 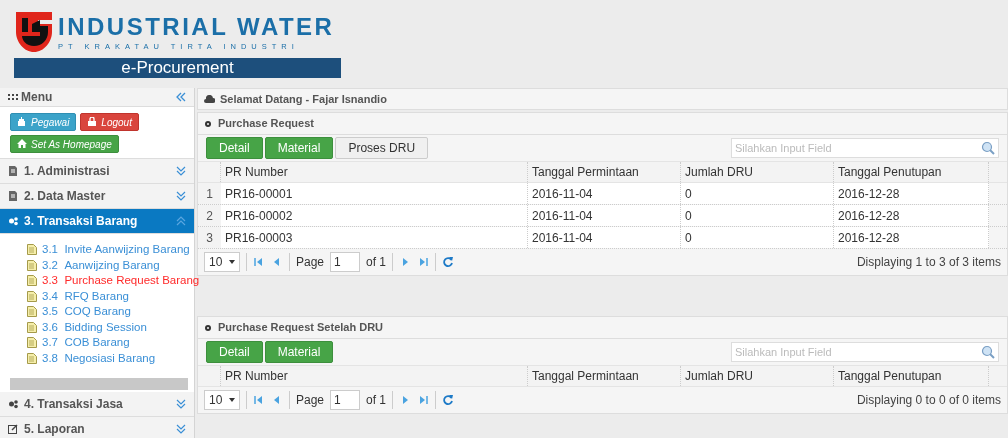 What do you see at coordinates (13, 97) in the screenshot?
I see `grid-icon` at bounding box center [13, 97].